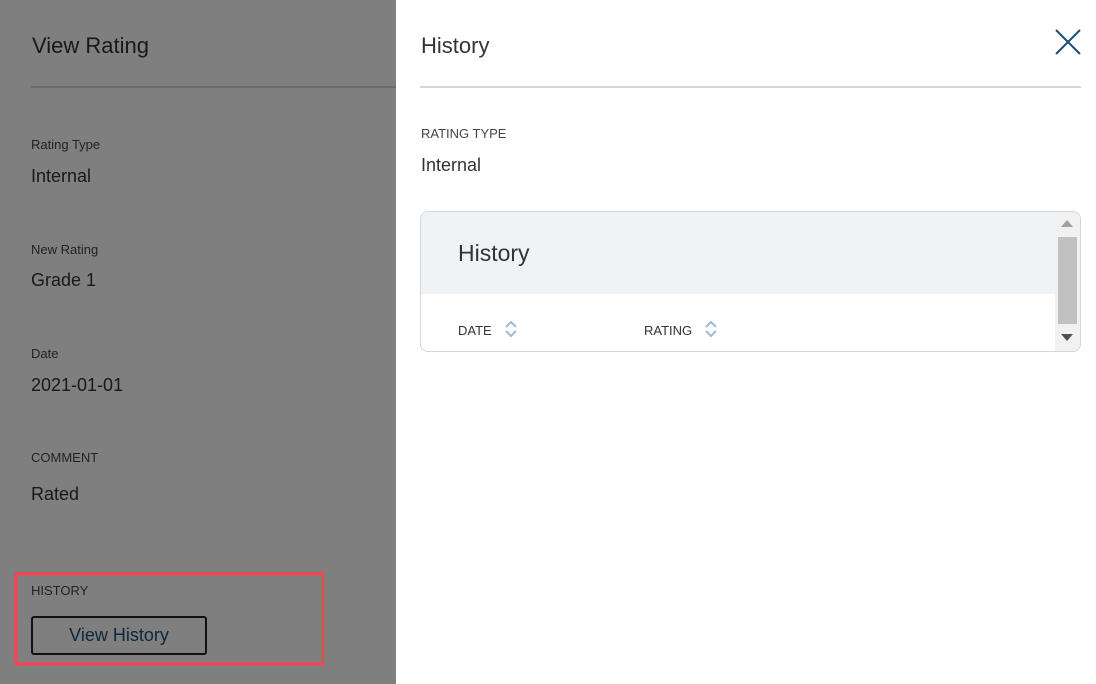 Image resolution: width=1096 pixels, height=684 pixels. What do you see at coordinates (750, 87) in the screenshot?
I see `divider` at bounding box center [750, 87].